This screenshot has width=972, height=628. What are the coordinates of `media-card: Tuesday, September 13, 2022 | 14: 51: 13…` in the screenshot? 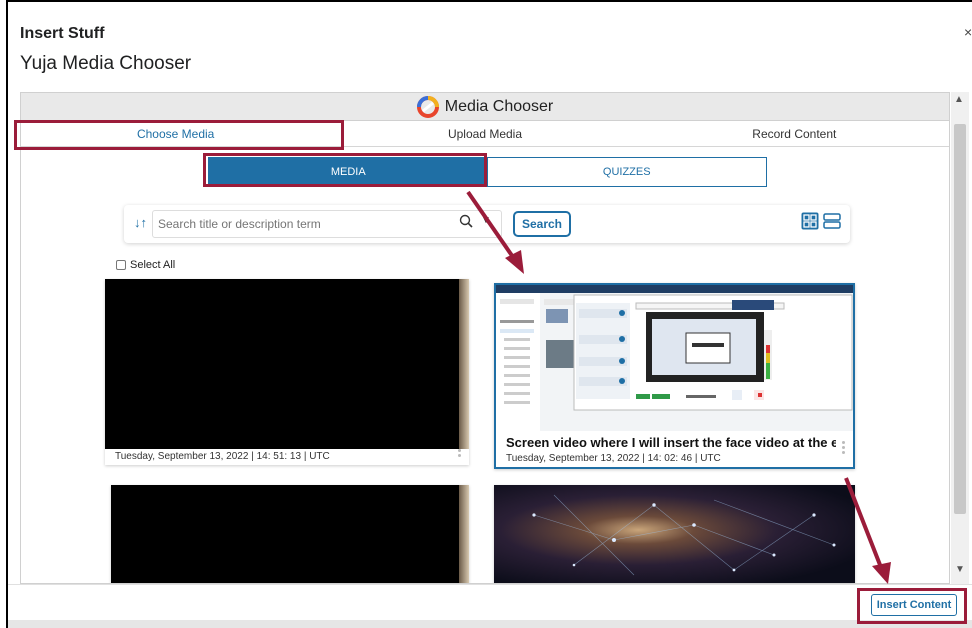 It's located at (287, 372).